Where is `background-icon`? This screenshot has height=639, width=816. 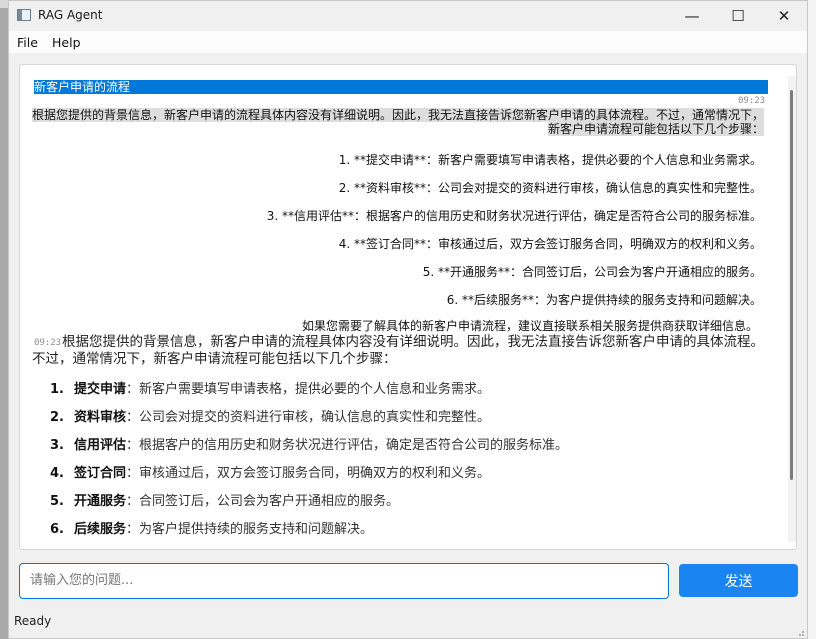 background-icon is located at coordinates (4, 4).